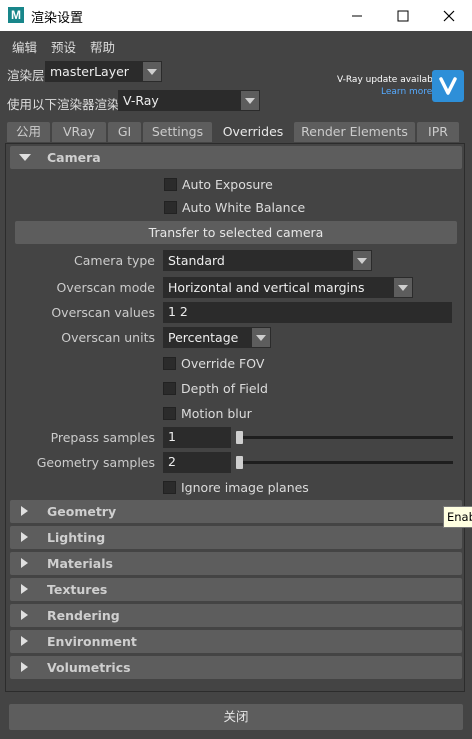 The width and height of the screenshot is (472, 739). I want to click on geometry-section-header: Geometry, so click(236, 511).